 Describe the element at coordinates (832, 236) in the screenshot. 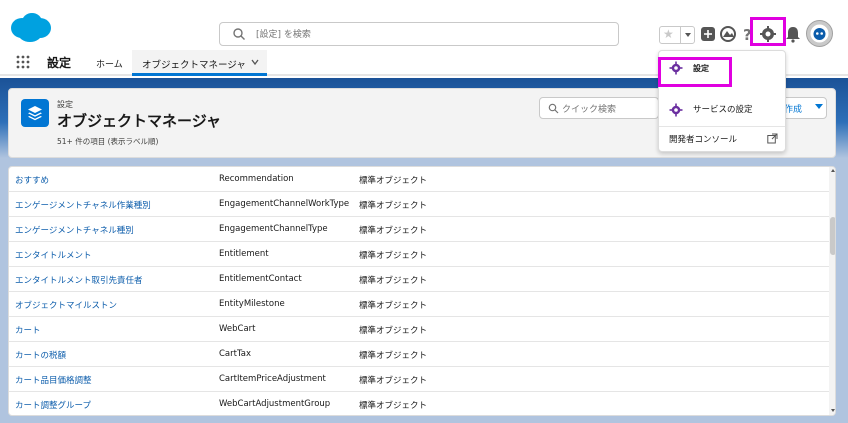

I see `scrollbar-thumb` at that location.